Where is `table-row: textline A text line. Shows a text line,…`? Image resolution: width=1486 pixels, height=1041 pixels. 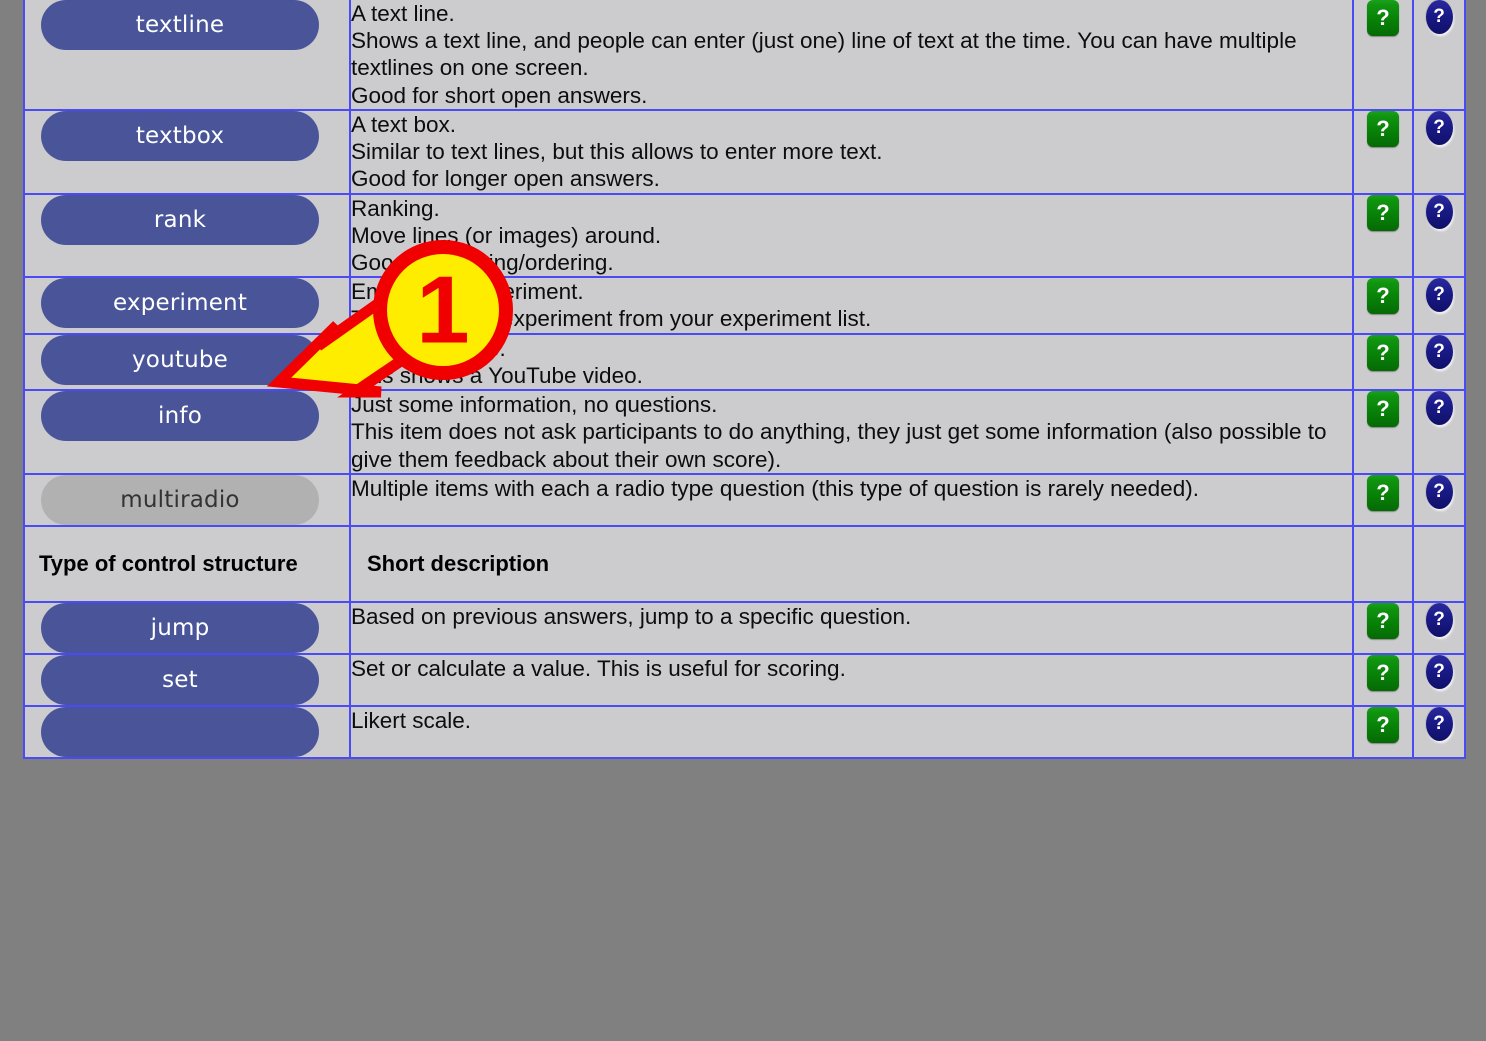
table-row: textline A text line. Shows a text line,… is located at coordinates (744, 55).